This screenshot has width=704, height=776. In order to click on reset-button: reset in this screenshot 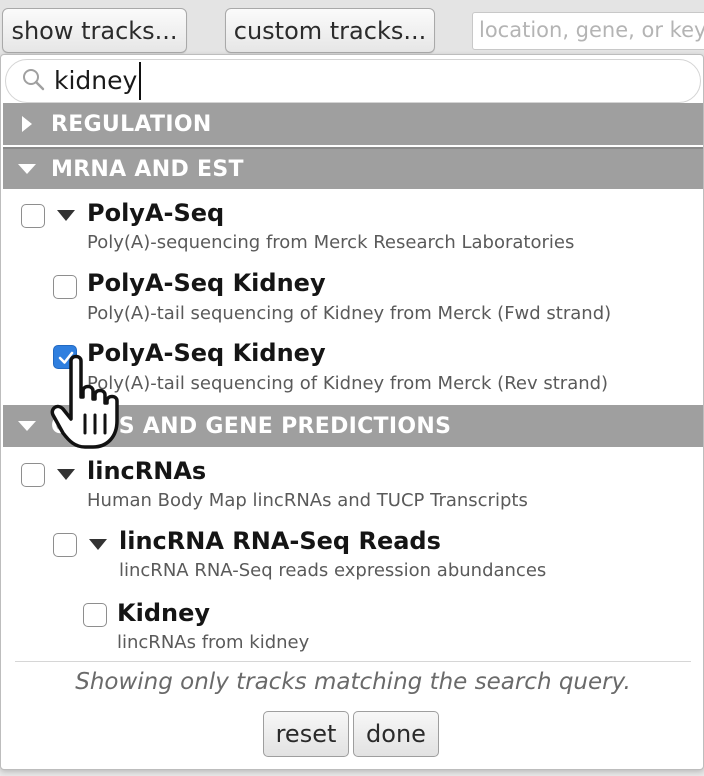, I will do `click(306, 734)`.